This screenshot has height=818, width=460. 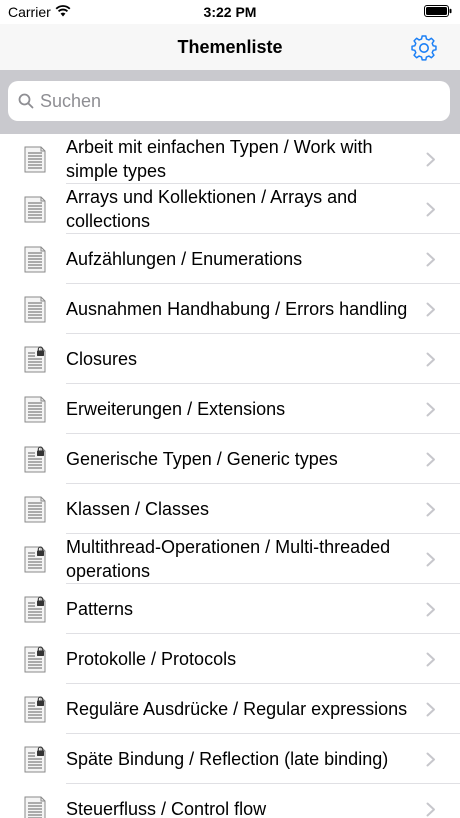 I want to click on list-item: Closures, so click(x=230, y=359).